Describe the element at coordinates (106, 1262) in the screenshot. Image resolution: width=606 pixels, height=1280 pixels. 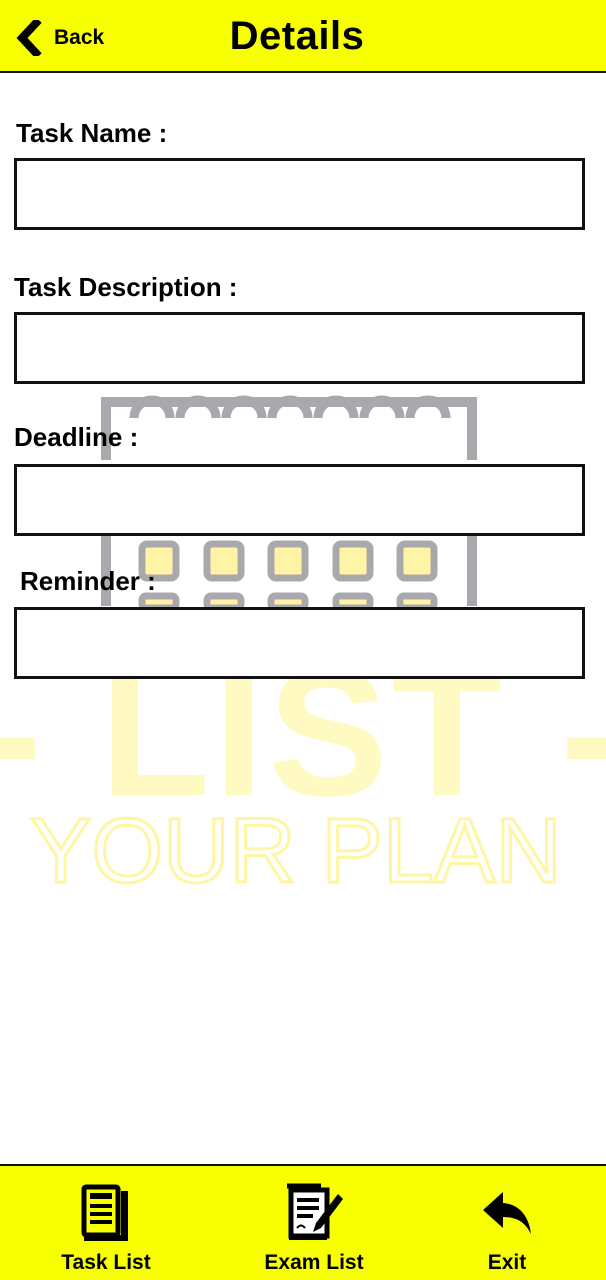
I see `nav-task-list-label: Task List` at that location.